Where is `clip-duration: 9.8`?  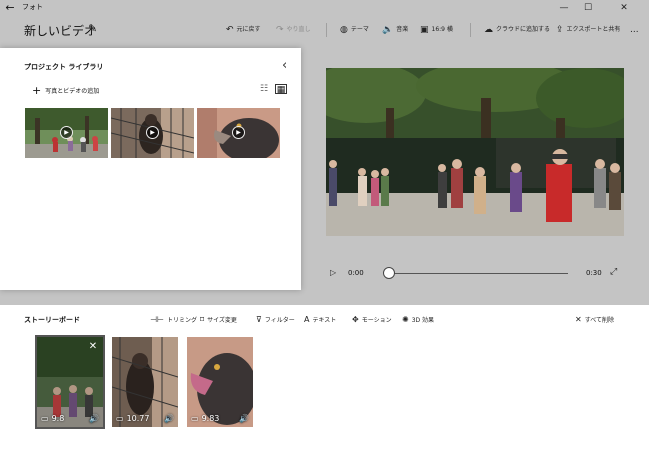 clip-duration: 9.8 is located at coordinates (58, 418).